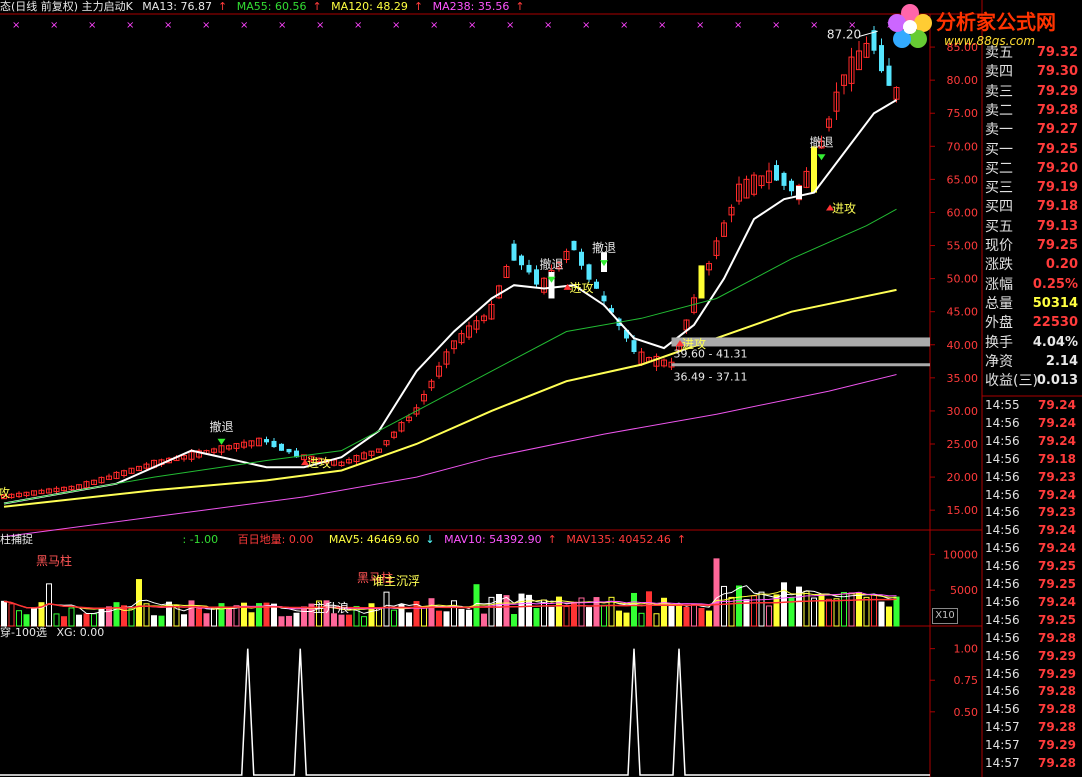 Image resolution: width=1082 pixels, height=777 pixels. I want to click on quote-value: 0.013, so click(1057, 381).